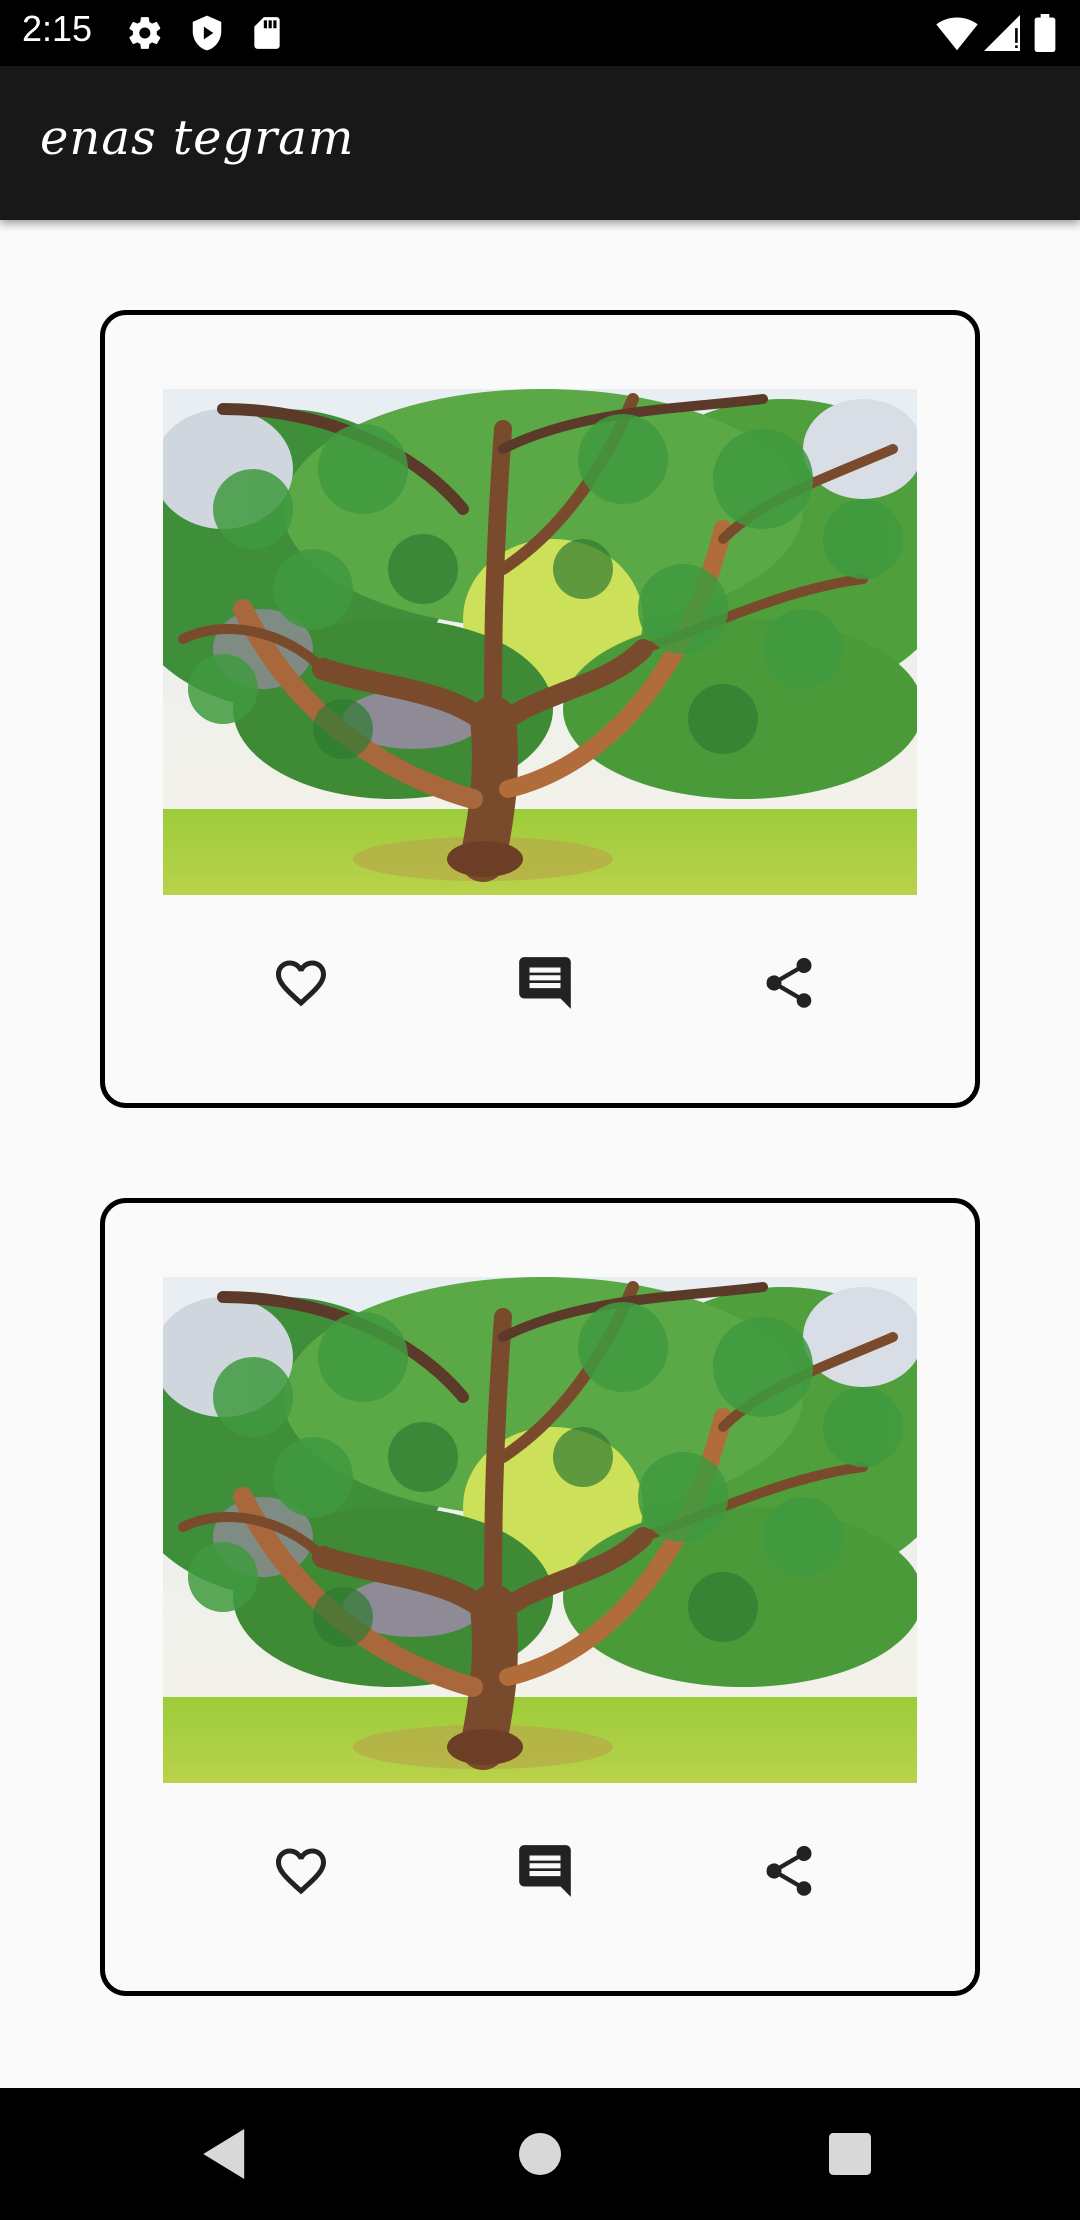 This screenshot has height=2220, width=1080. What do you see at coordinates (226, 2154) in the screenshot?
I see `nav-back-icon` at bounding box center [226, 2154].